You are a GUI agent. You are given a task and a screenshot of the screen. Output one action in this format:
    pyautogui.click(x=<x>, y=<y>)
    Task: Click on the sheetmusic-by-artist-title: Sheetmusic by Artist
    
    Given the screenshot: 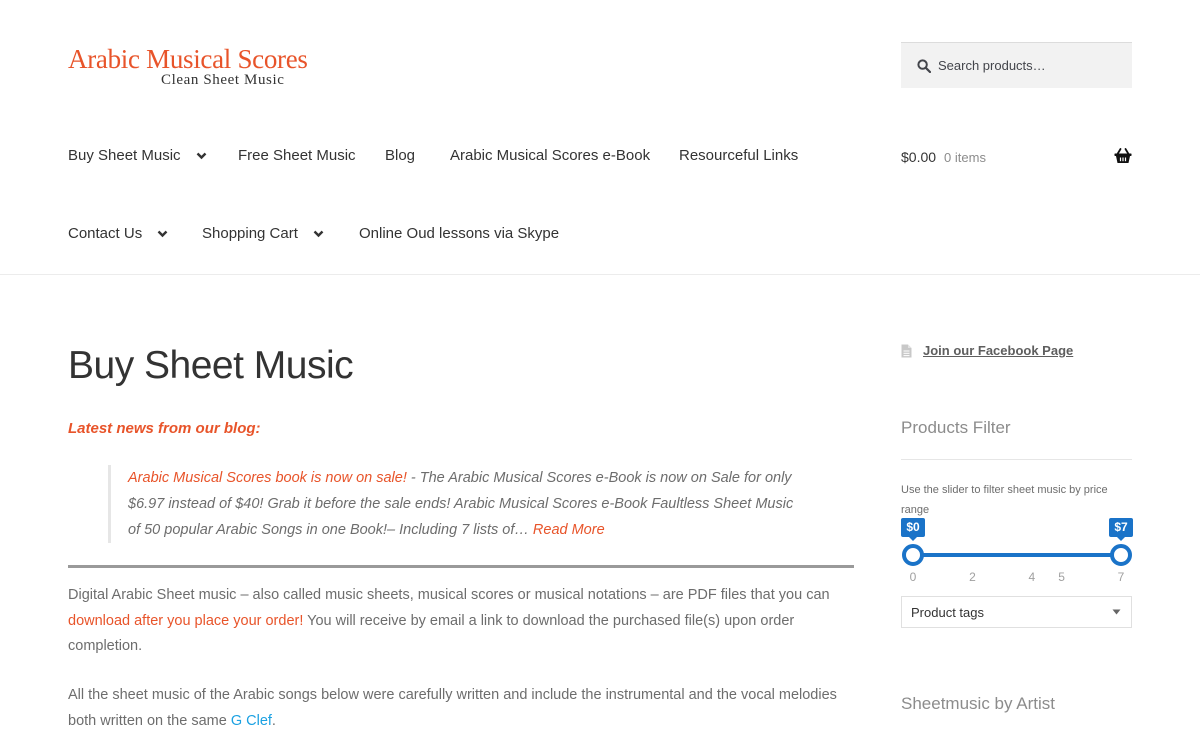 What is the action you would take?
    pyautogui.click(x=978, y=703)
    